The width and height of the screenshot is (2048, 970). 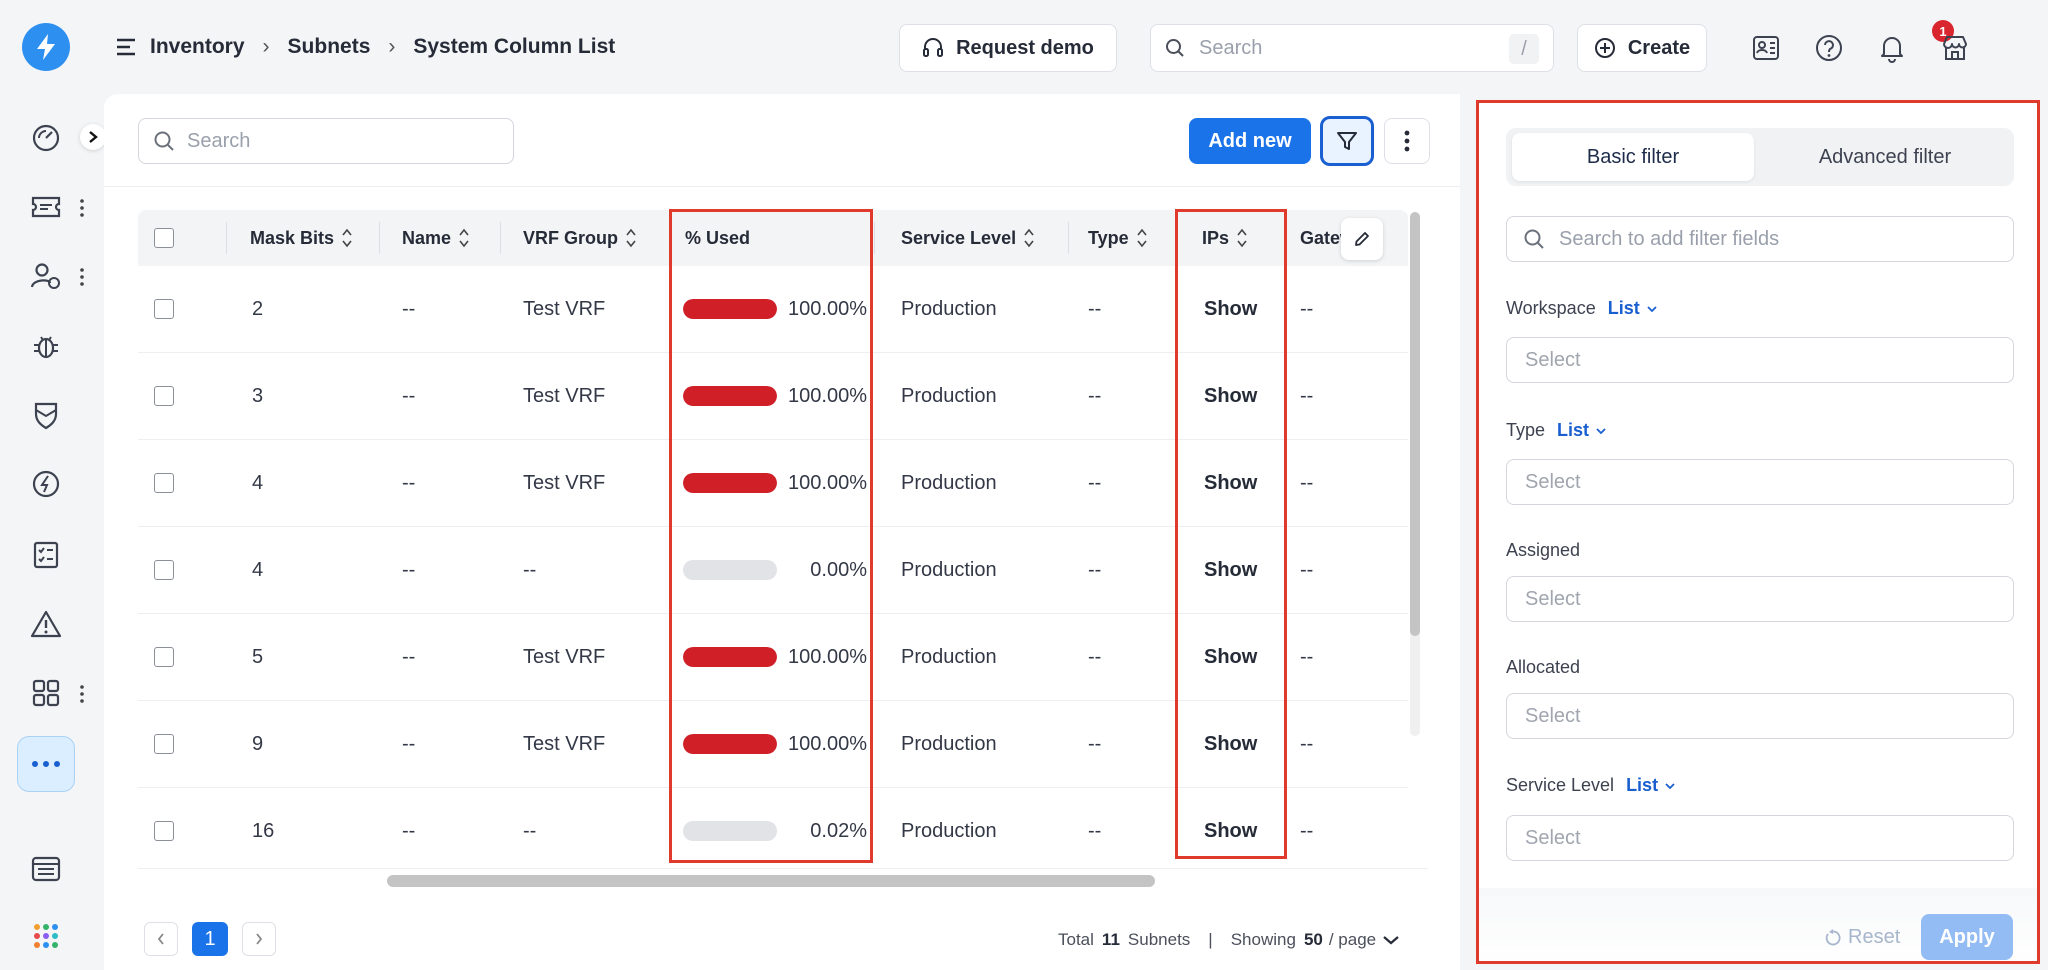 What do you see at coordinates (1760, 360) in the screenshot?
I see `workspace-select: Select` at bounding box center [1760, 360].